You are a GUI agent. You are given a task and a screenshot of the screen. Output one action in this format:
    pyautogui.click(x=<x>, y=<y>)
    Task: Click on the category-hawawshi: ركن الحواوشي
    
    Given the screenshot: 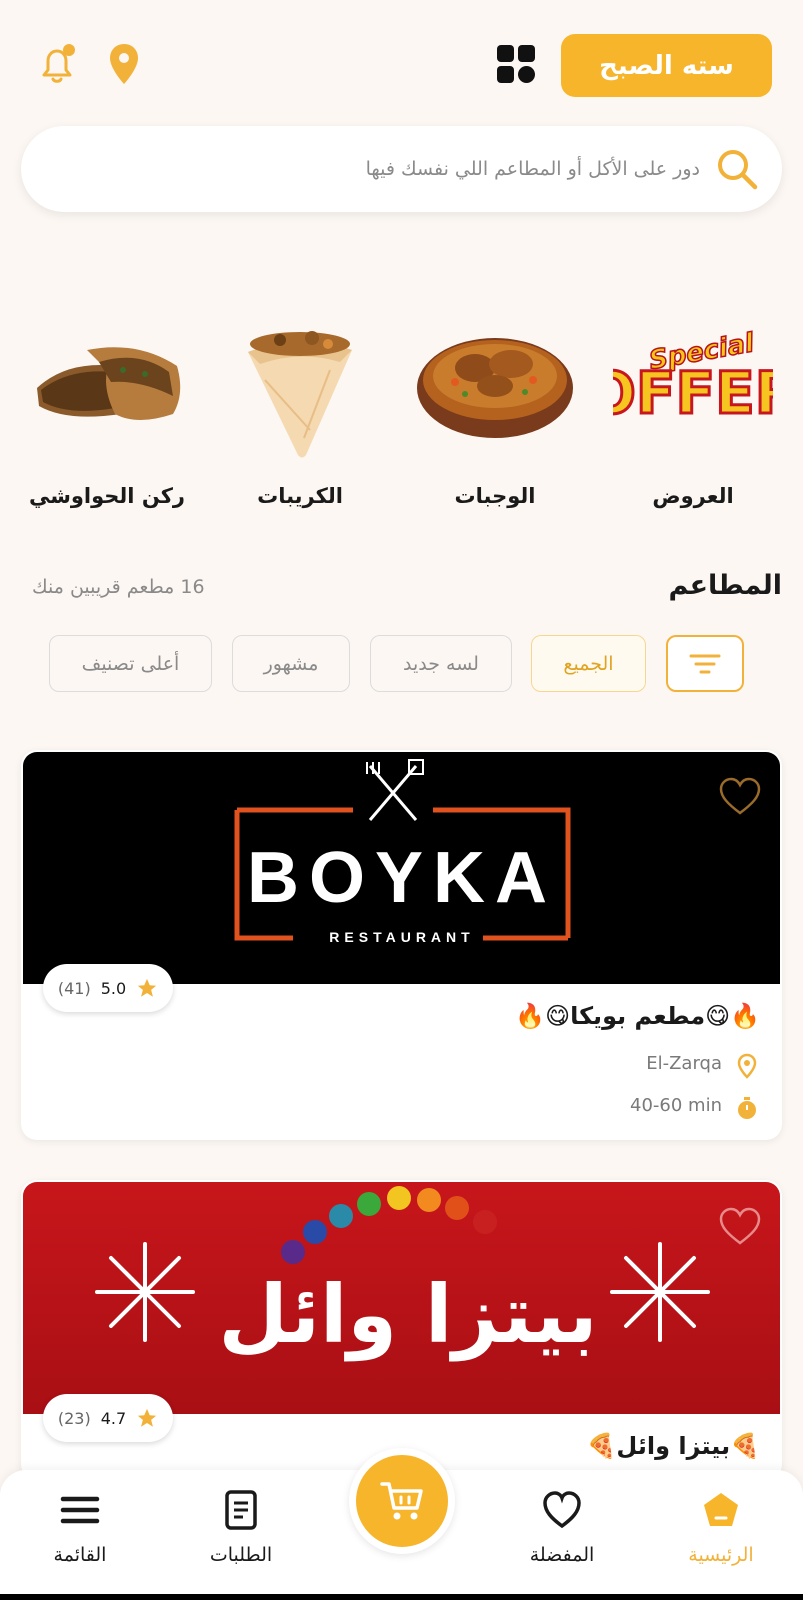 What is the action you would take?
    pyautogui.click(x=107, y=415)
    